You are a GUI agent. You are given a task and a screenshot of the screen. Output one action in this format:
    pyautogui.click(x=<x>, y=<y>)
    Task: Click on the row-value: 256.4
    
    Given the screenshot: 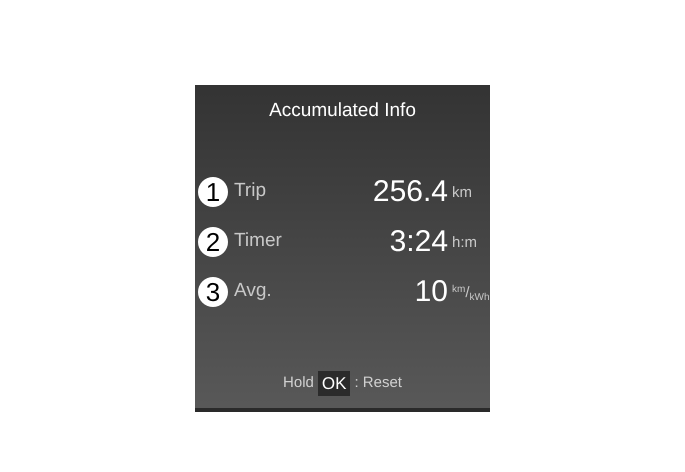 What is the action you would take?
    pyautogui.click(x=410, y=191)
    